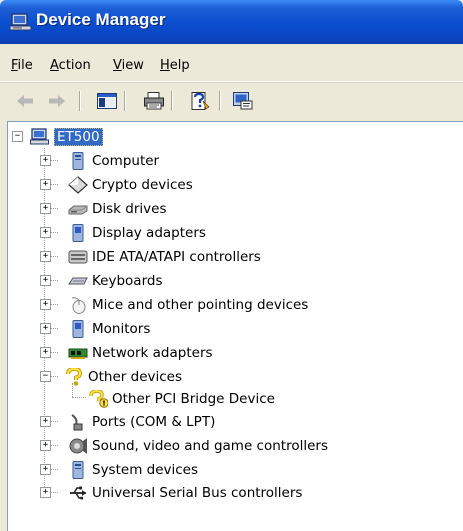 This screenshot has width=463, height=531. What do you see at coordinates (74, 377) in the screenshot?
I see `unknown-device-icon` at bounding box center [74, 377].